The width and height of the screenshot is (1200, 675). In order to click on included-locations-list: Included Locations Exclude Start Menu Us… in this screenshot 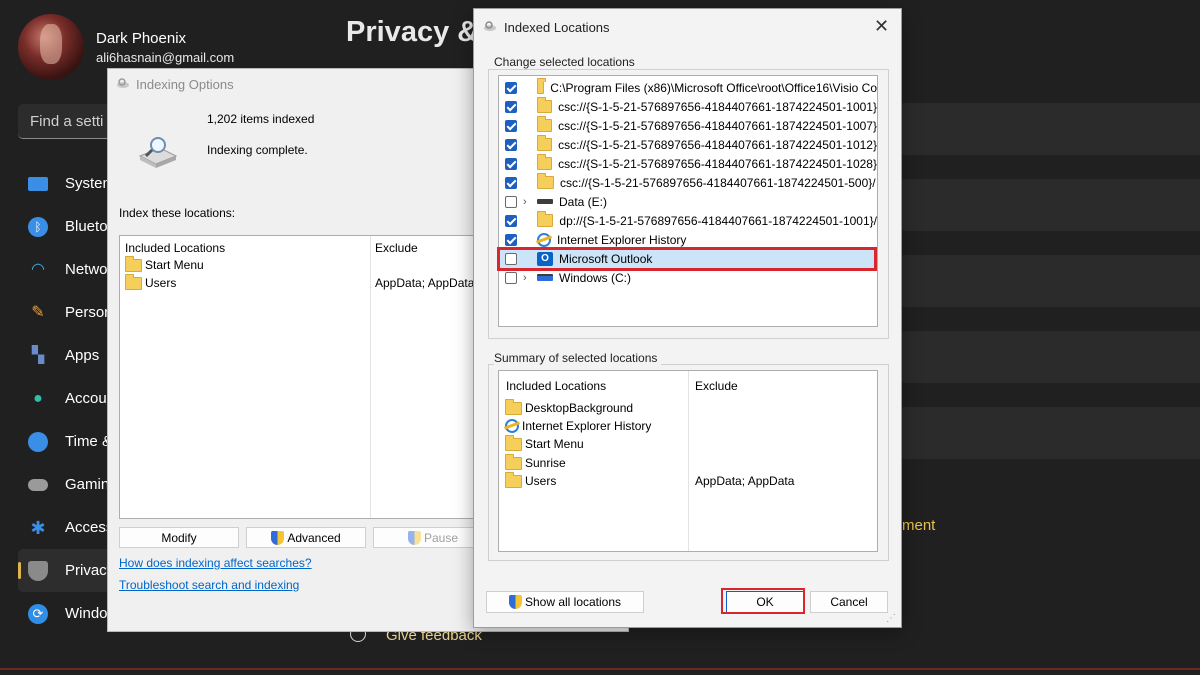, I will do `click(310, 377)`.